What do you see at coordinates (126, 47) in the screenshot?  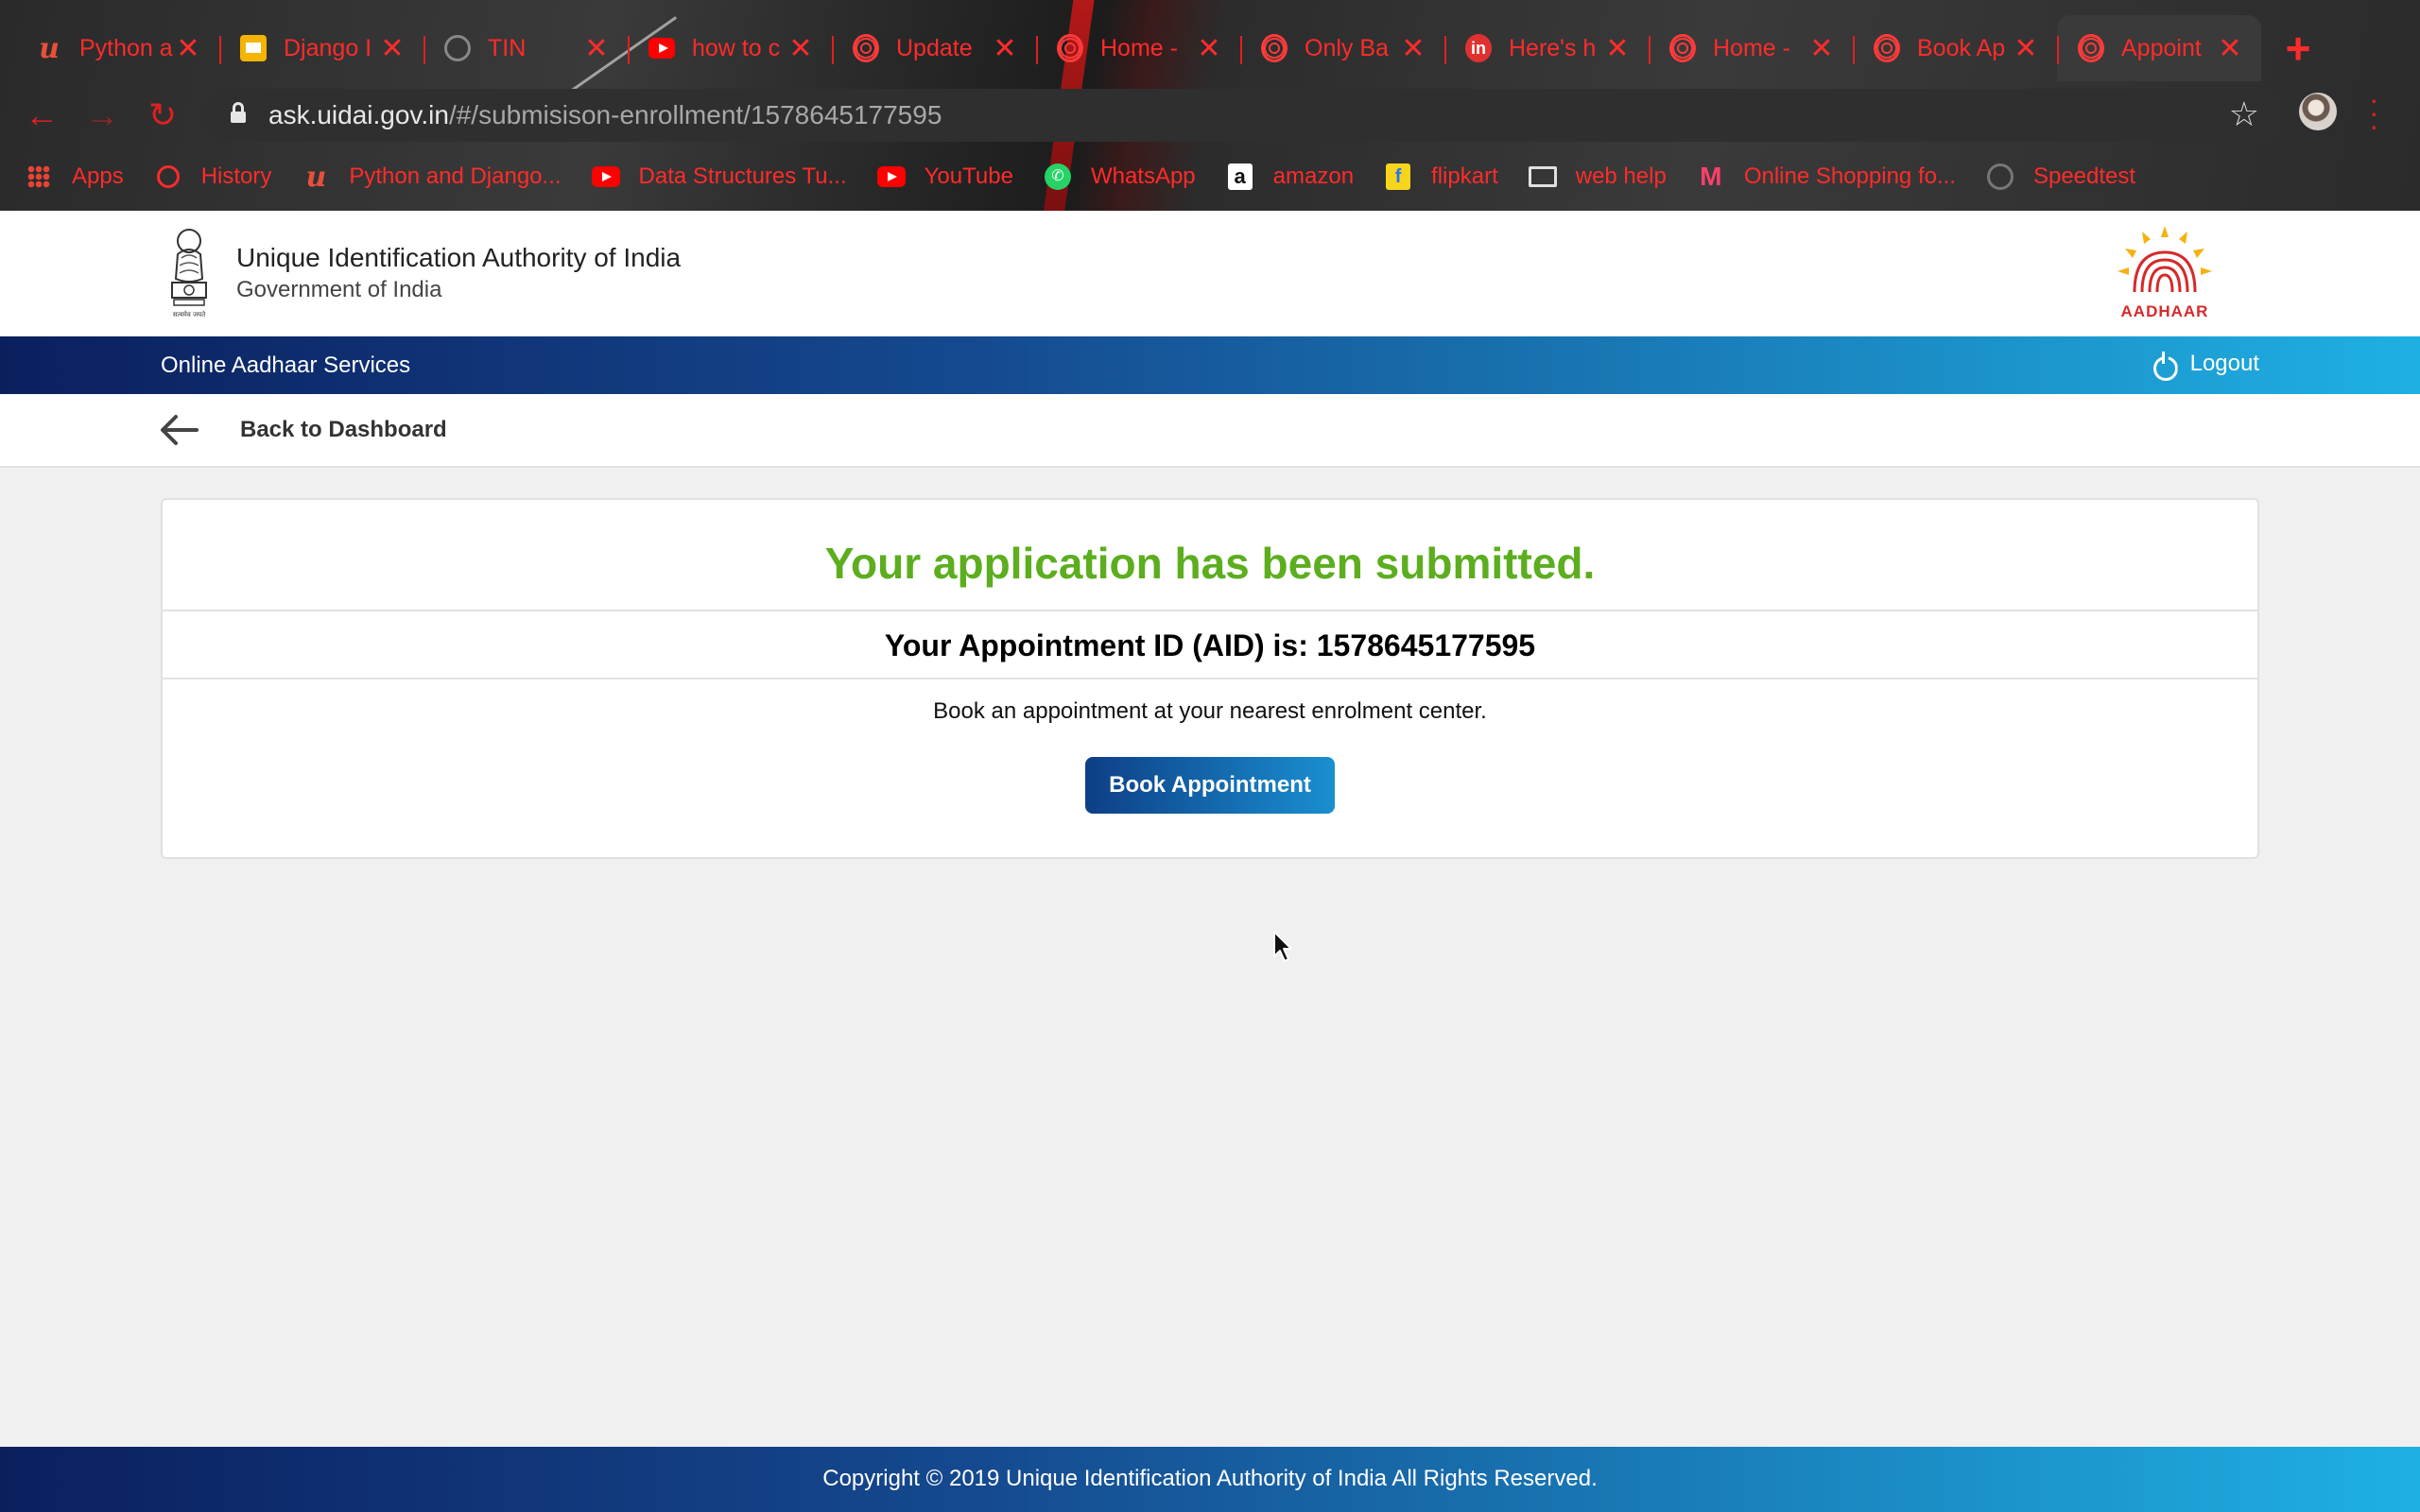 I see `tab-title: Python a` at bounding box center [126, 47].